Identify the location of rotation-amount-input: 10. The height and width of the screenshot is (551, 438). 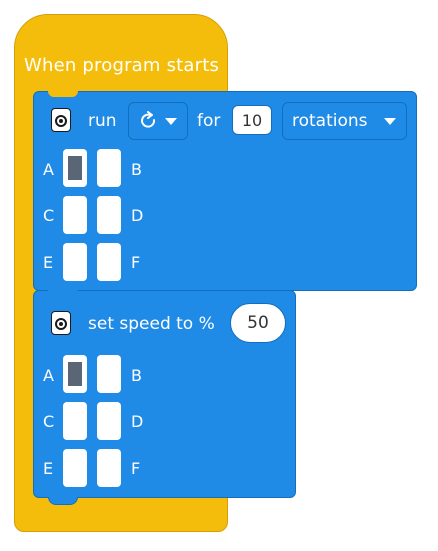
(252, 120).